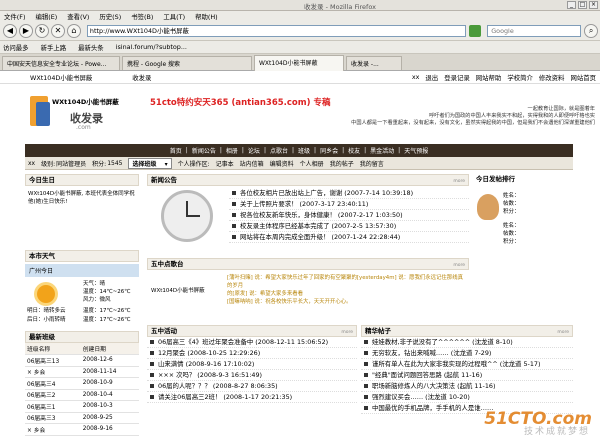  What do you see at coordinates (304, 150) in the screenshot?
I see `nav-class: 班级` at bounding box center [304, 150].